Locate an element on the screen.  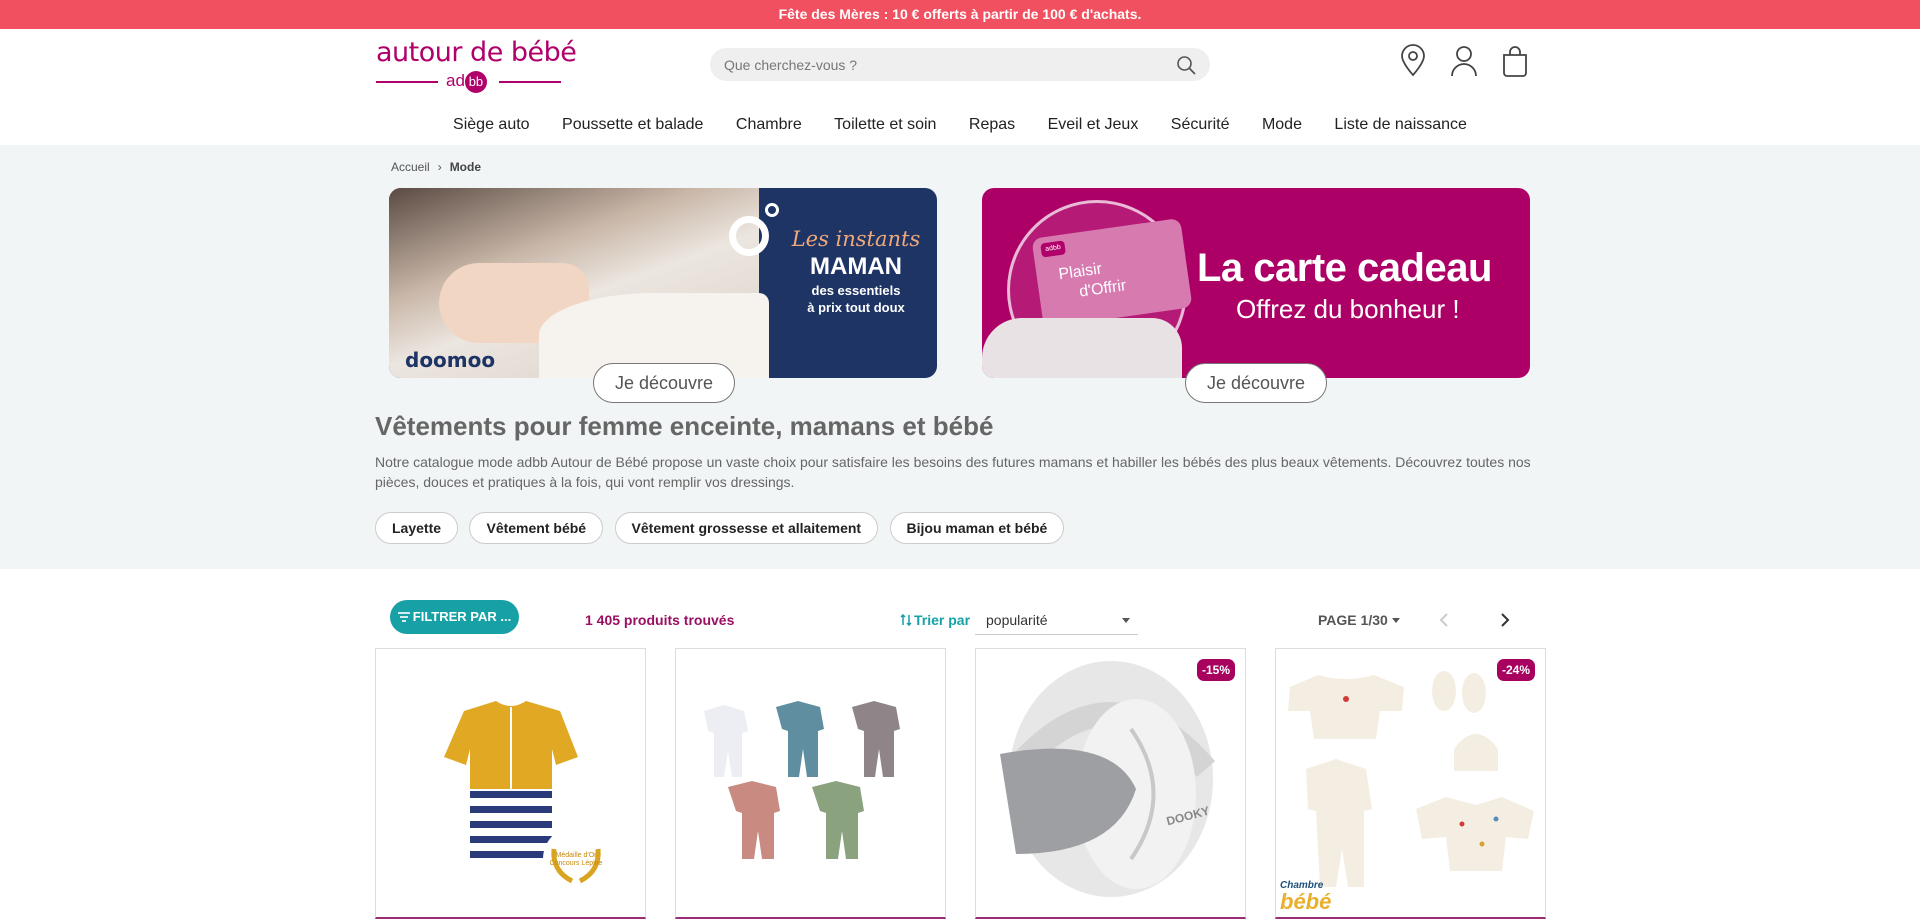
logo-rule-right is located at coordinates (530, 82).